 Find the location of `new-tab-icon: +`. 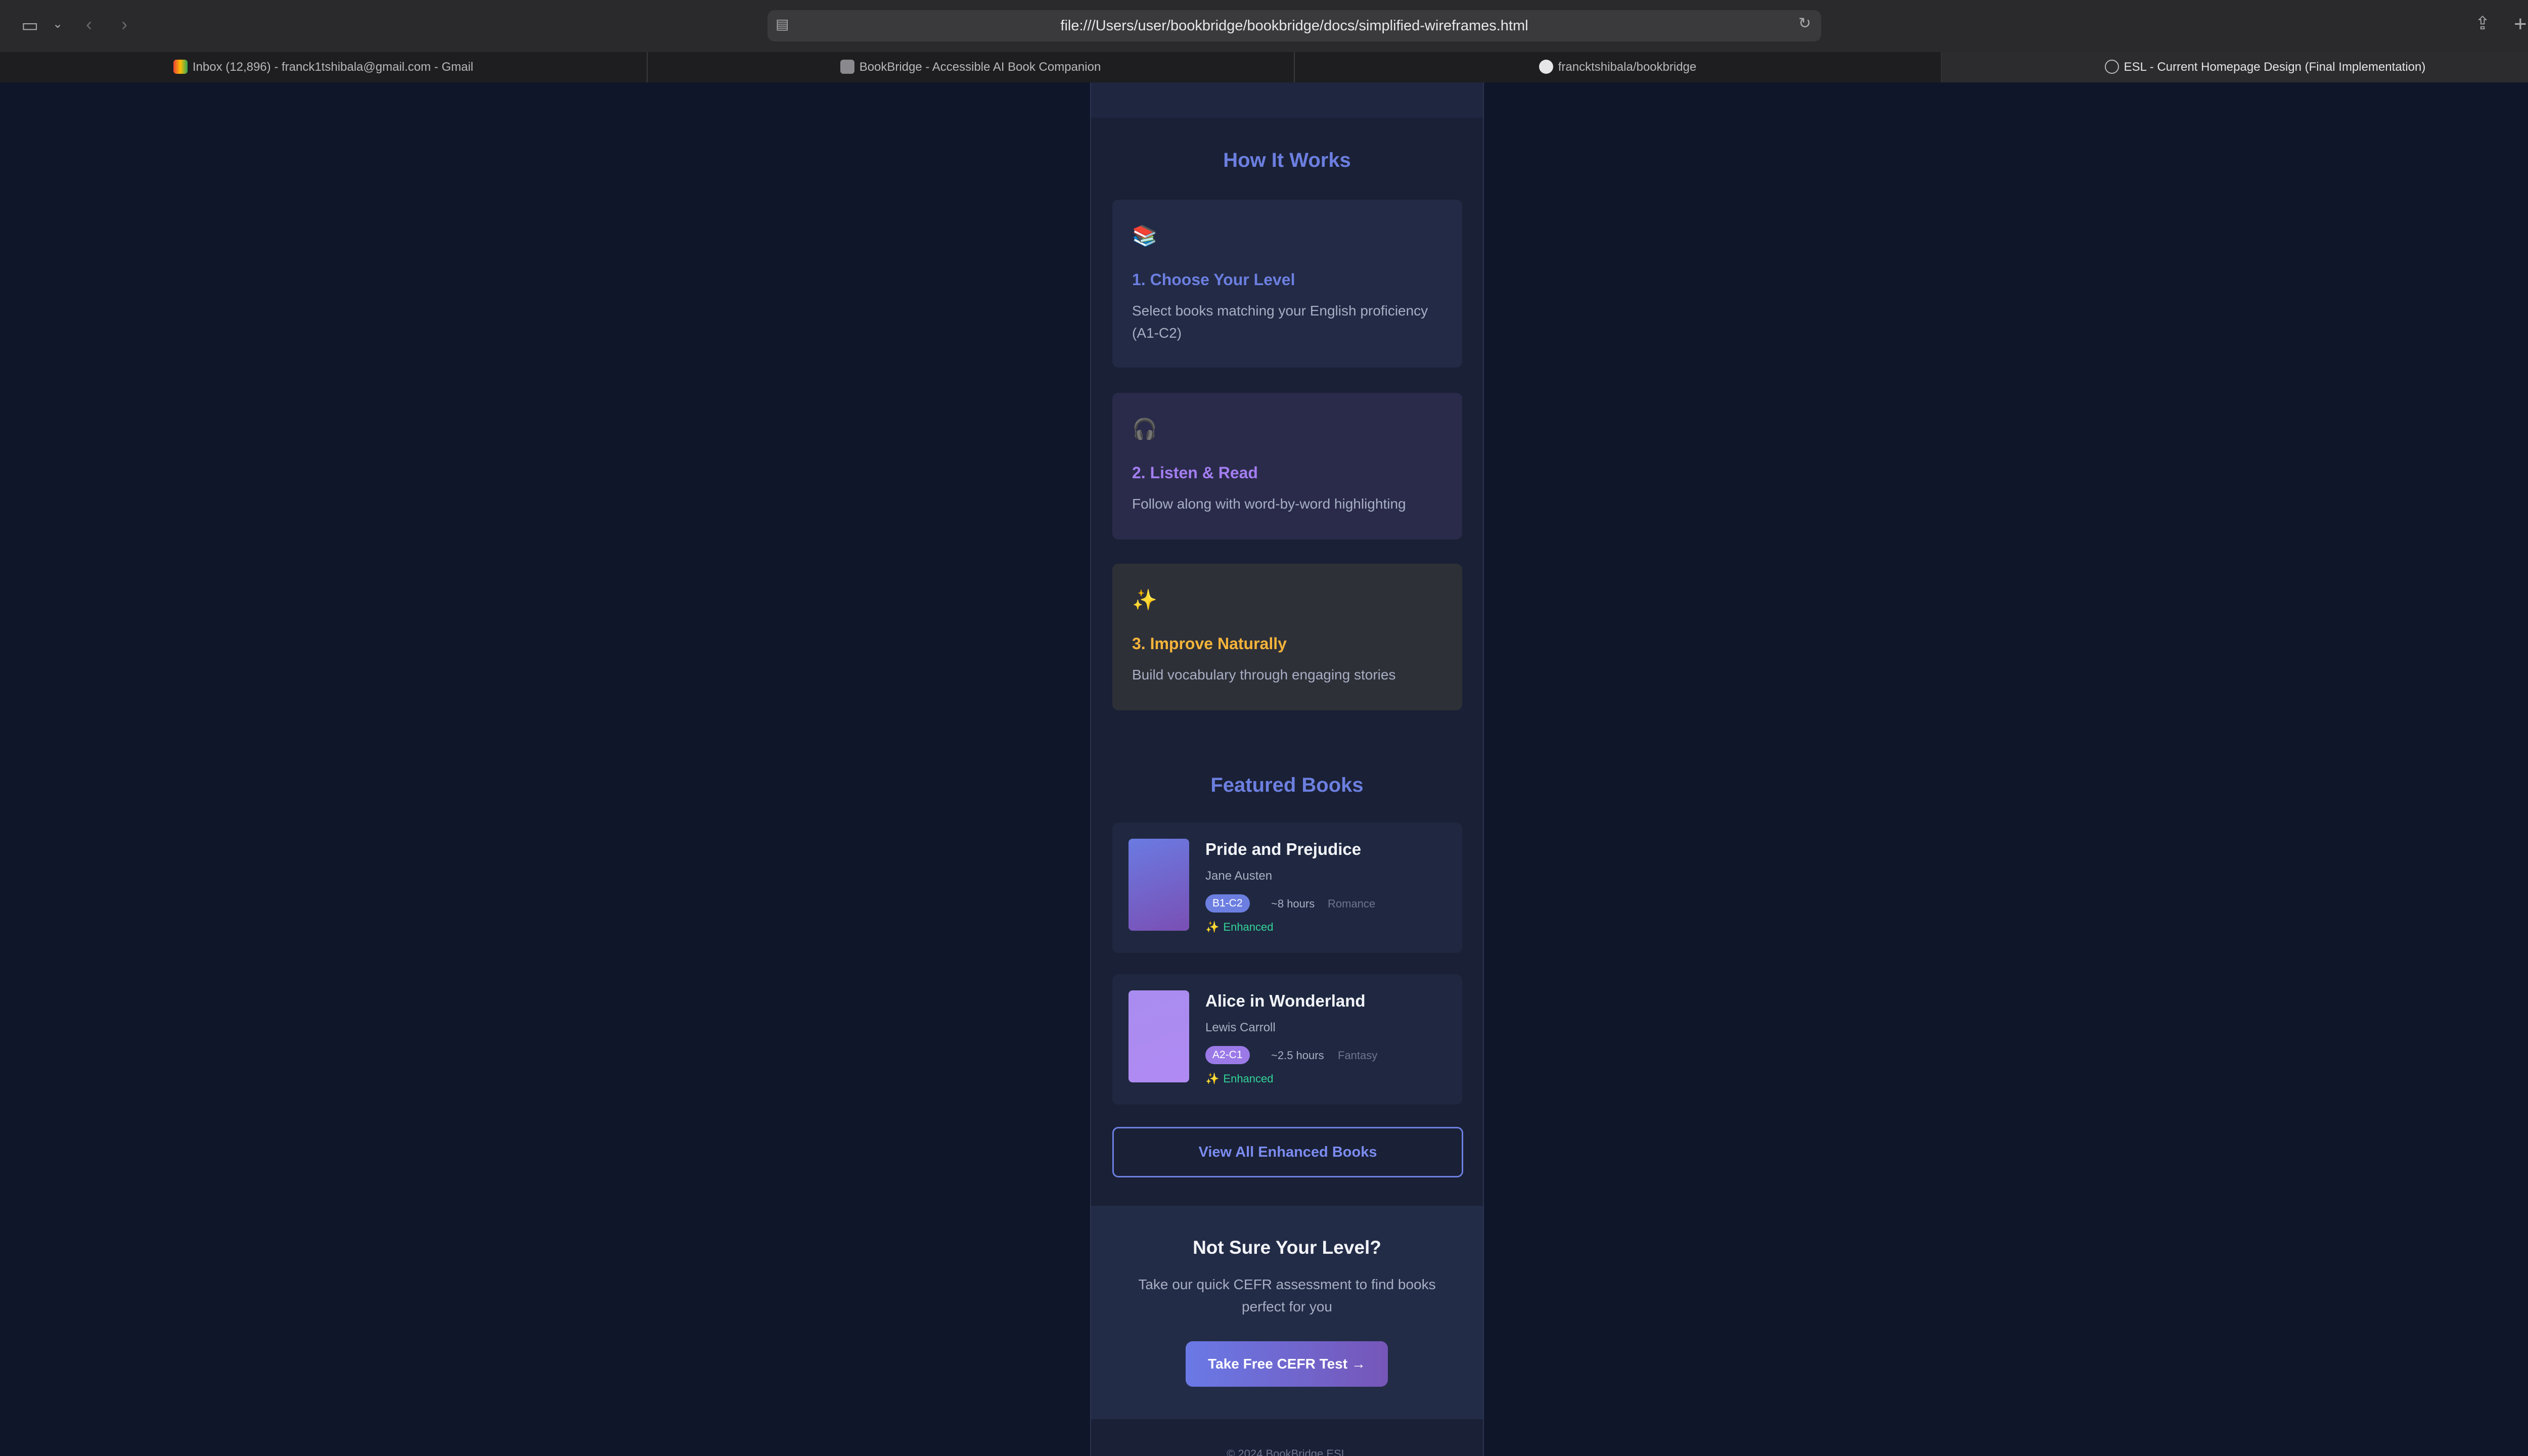

new-tab-icon: + is located at coordinates (2521, 24).